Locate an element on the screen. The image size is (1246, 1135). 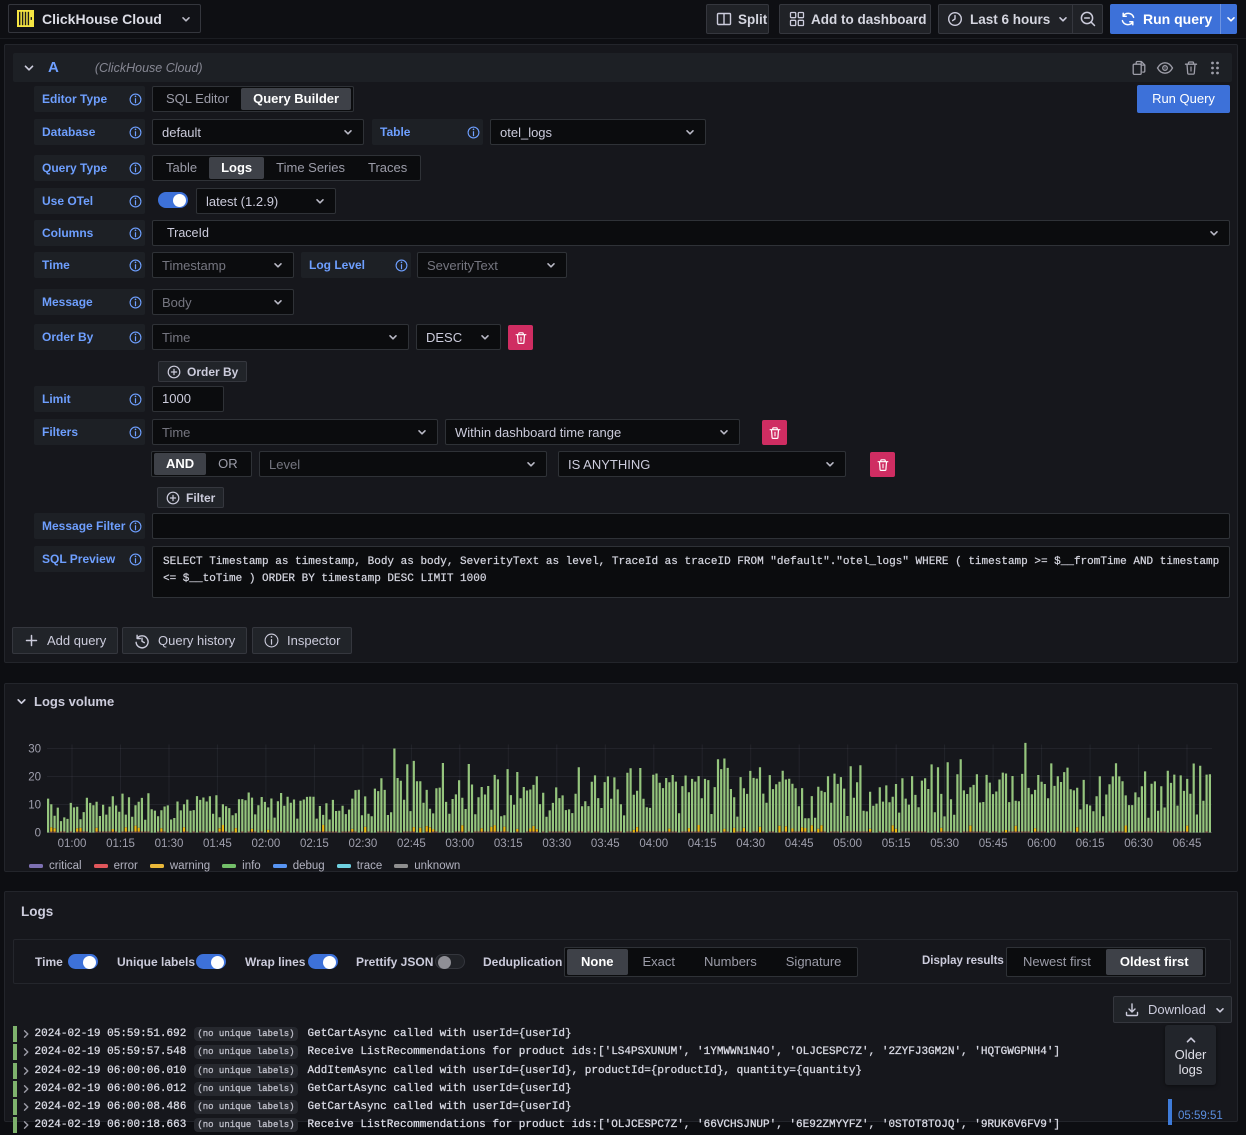
svg-text: 03:00 is located at coordinates (459, 844).